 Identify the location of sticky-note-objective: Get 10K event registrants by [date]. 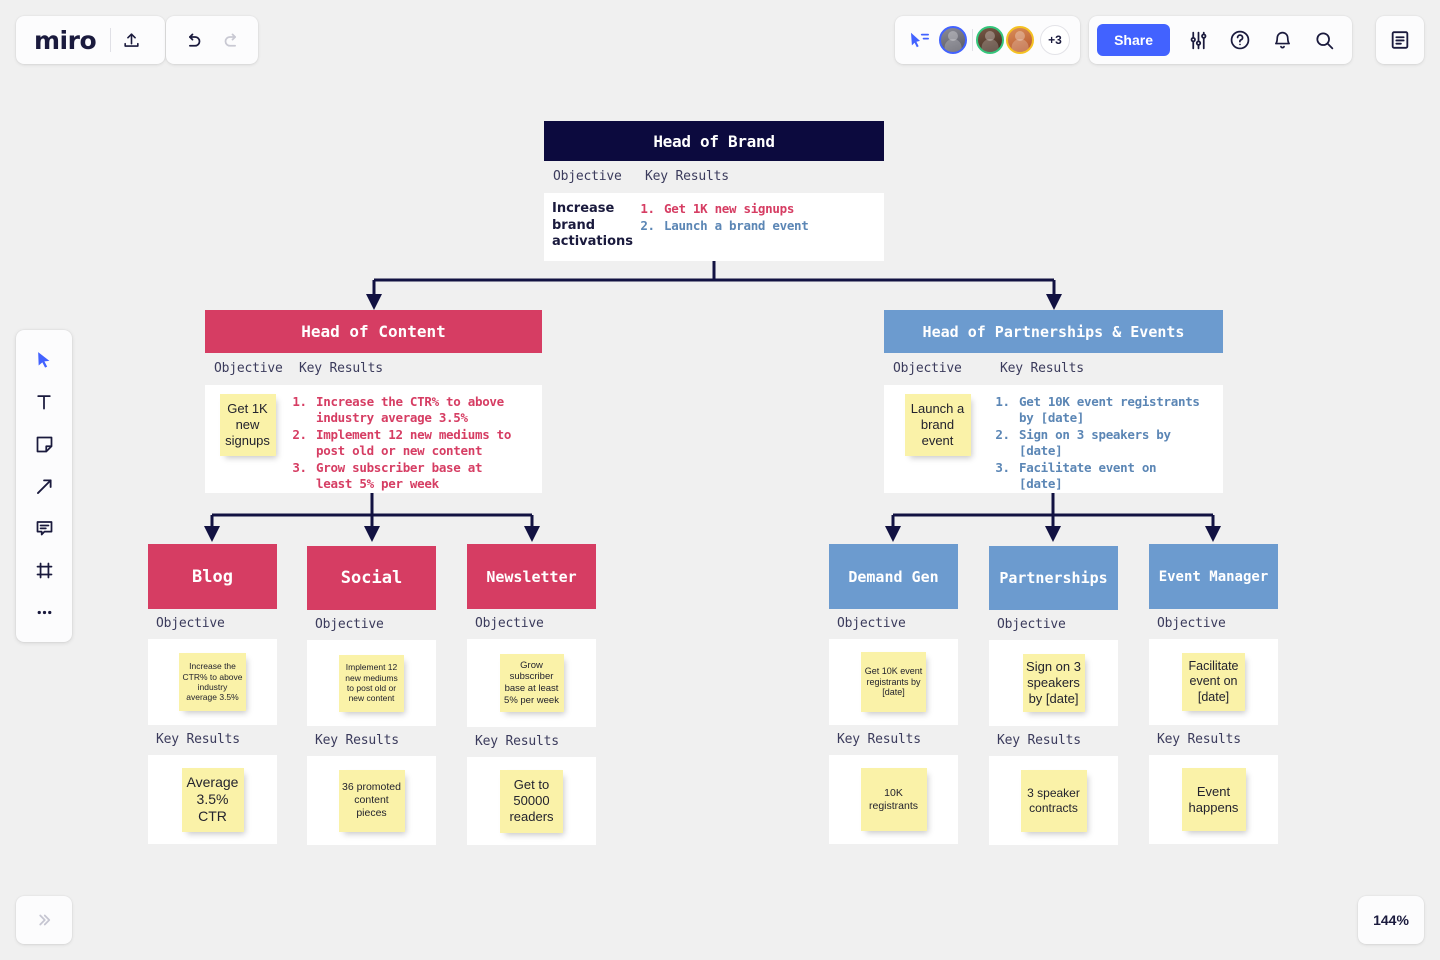
(893, 682).